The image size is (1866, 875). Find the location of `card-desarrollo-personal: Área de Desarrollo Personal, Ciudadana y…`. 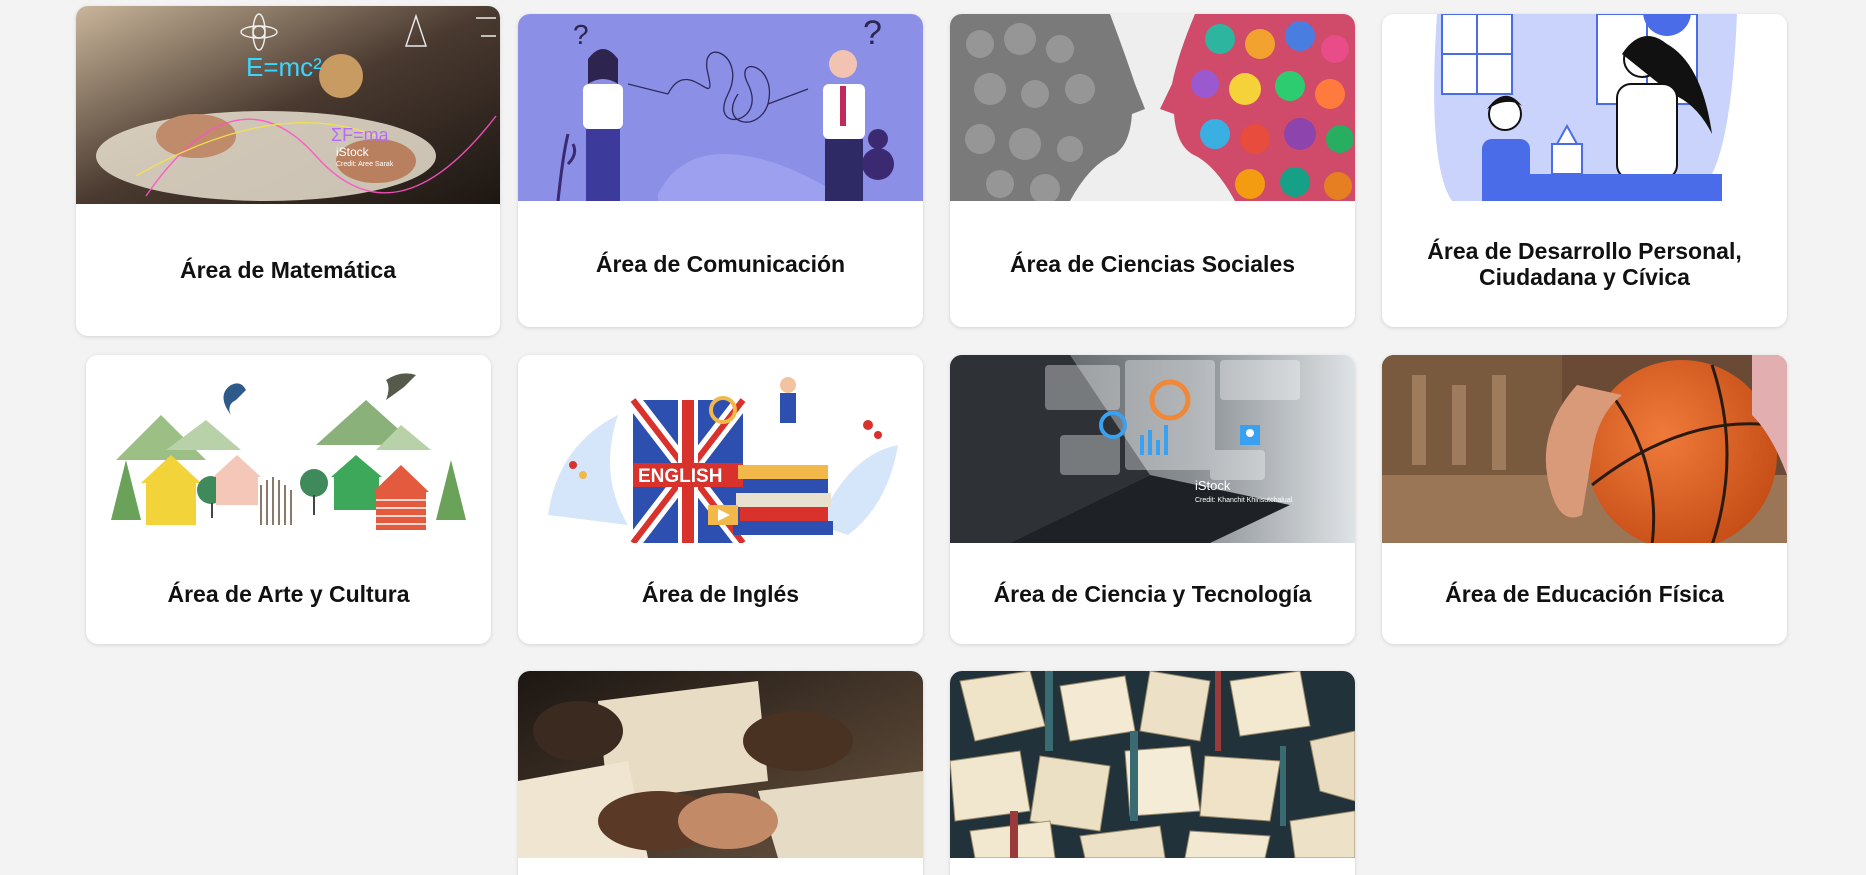

card-desarrollo-personal: Área de Desarrollo Personal, Ciudadana y… is located at coordinates (1584, 170).